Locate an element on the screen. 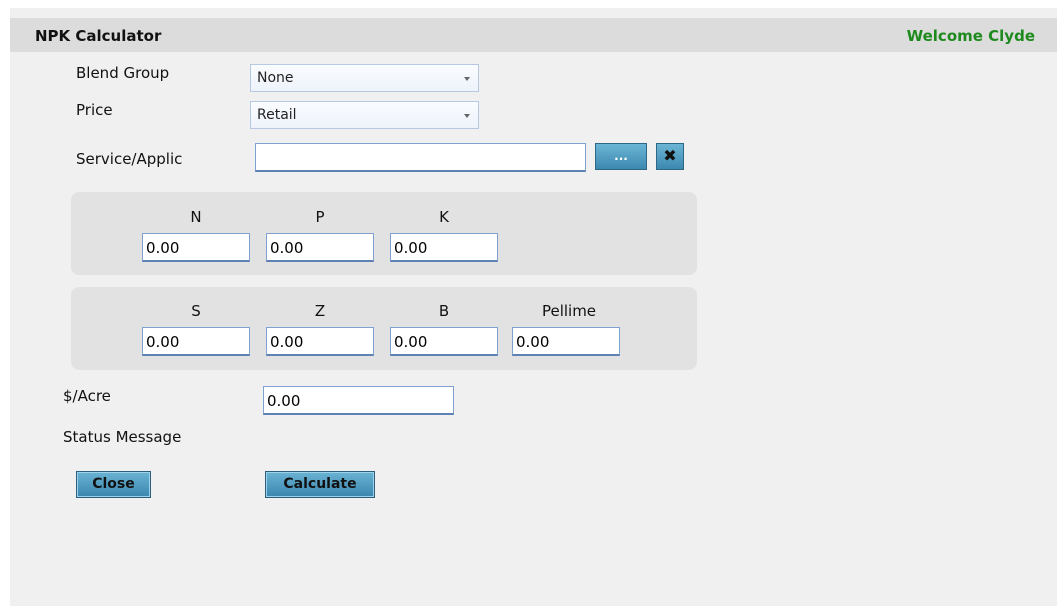 This screenshot has height=606, width=1057. price-select: Retail is located at coordinates (364, 115).